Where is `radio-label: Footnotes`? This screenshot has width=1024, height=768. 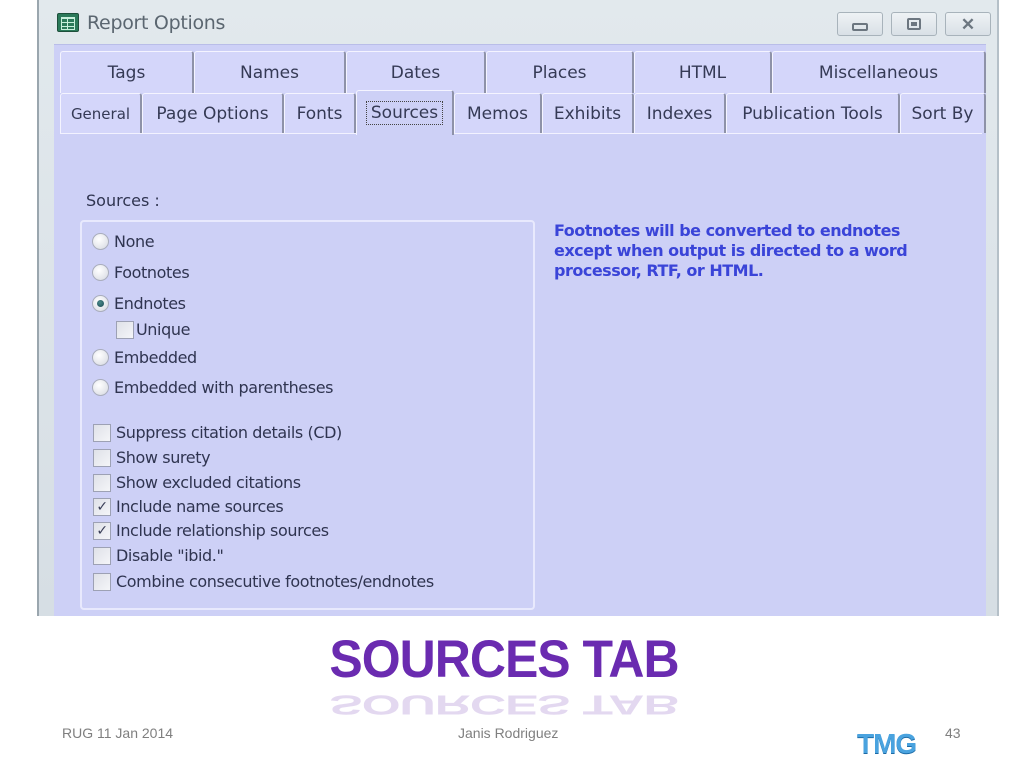 radio-label: Footnotes is located at coordinates (152, 272).